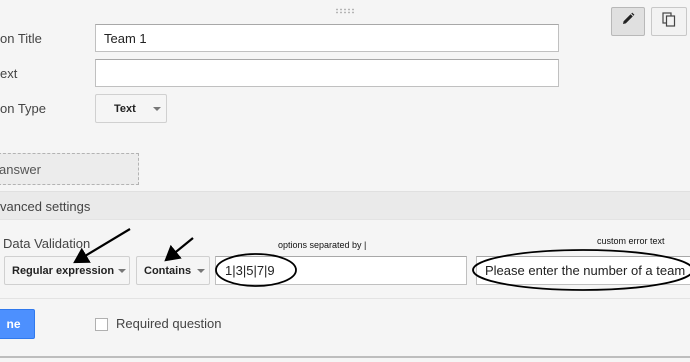 The width and height of the screenshot is (690, 362). Describe the element at coordinates (345, 357) in the screenshot. I see `bottom-border` at that location.